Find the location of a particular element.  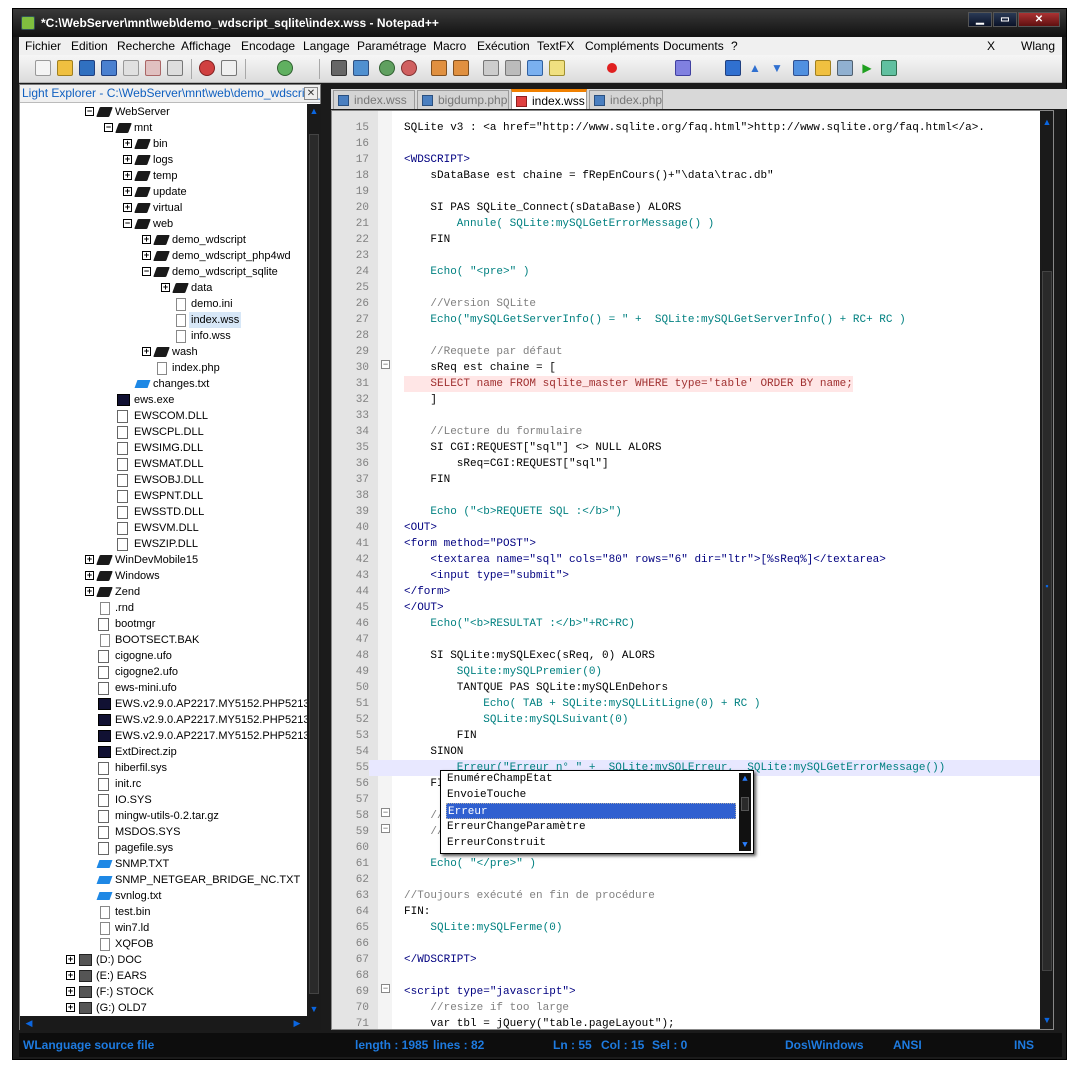

menu-help: ? is located at coordinates (734, 46).